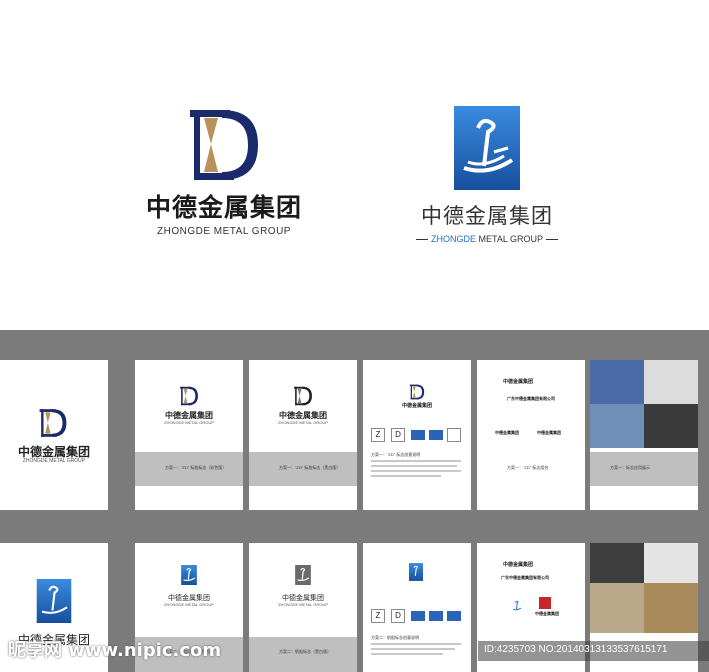  Describe the element at coordinates (196, 467) in the screenshot. I see `page-caption: 方案一："ZD" 标准标志（彩色版）` at that location.